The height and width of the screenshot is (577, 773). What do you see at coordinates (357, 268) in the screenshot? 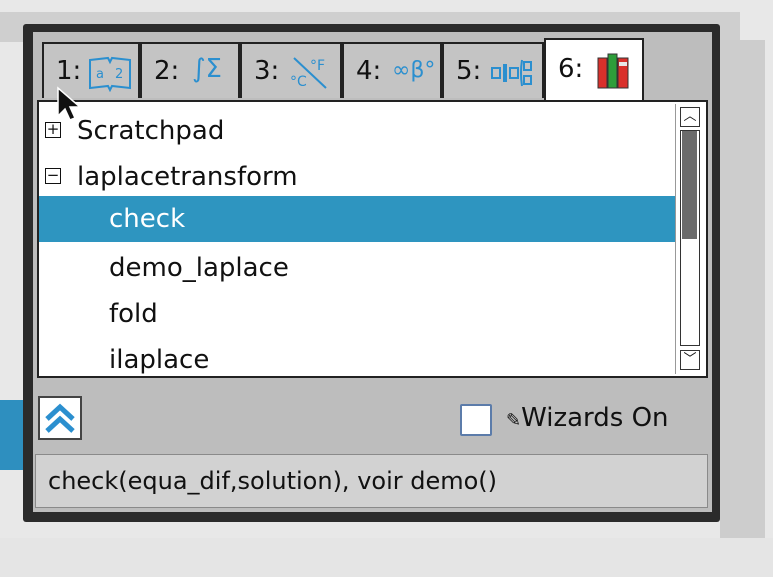
I see `tree-item-demo-laplace: demo_laplace` at bounding box center [357, 268].